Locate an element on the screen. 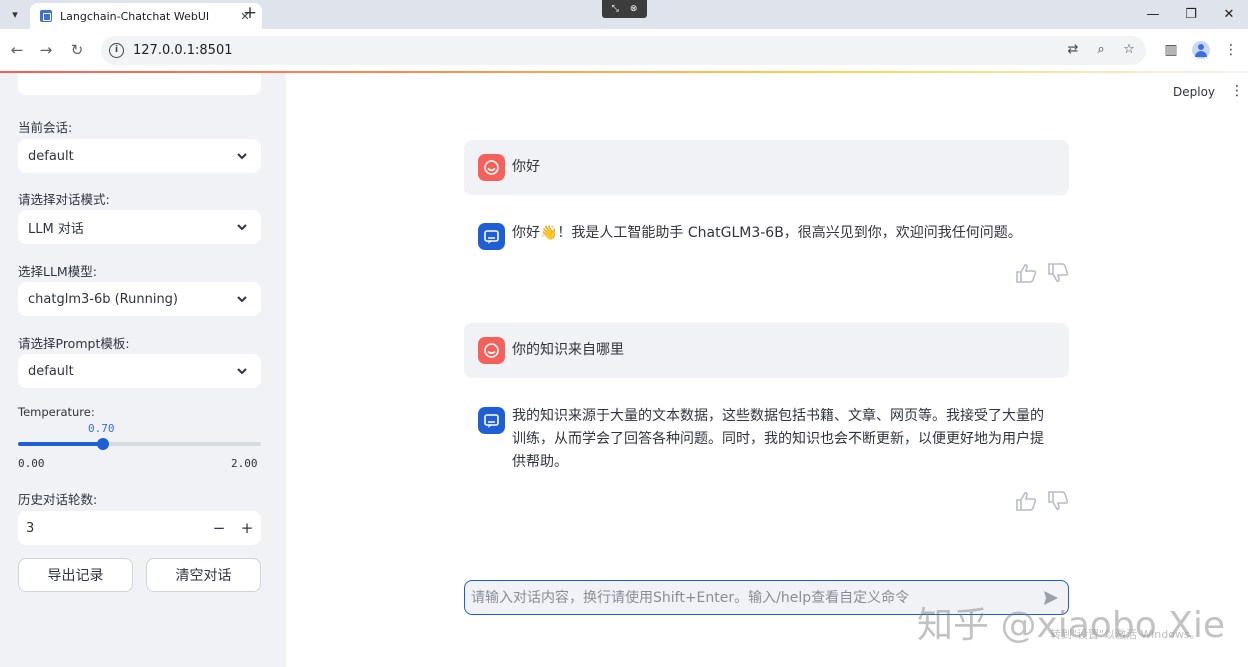  sidebar-scrolled-element is located at coordinates (139, 84).